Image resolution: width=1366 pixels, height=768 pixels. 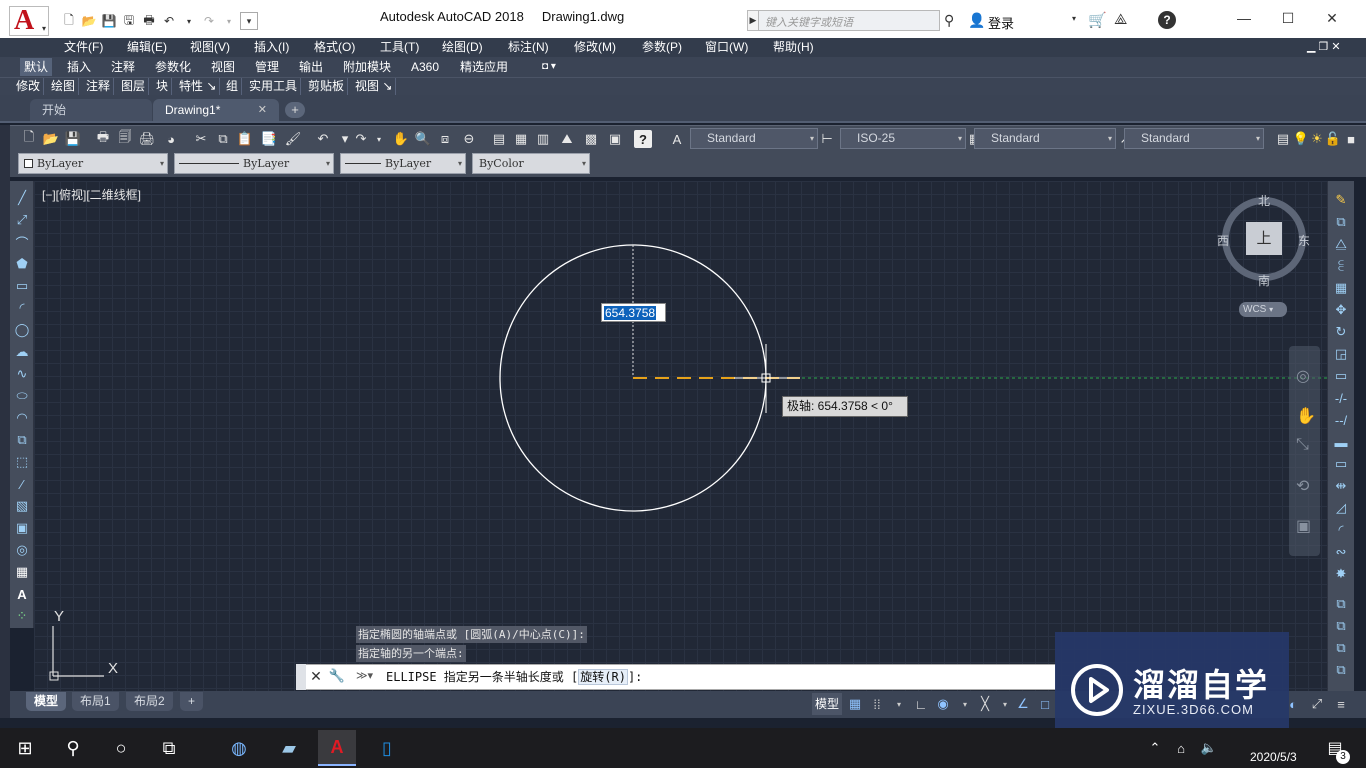 I want to click on table-style-select: Standard ▾, so click(x=1045, y=138).